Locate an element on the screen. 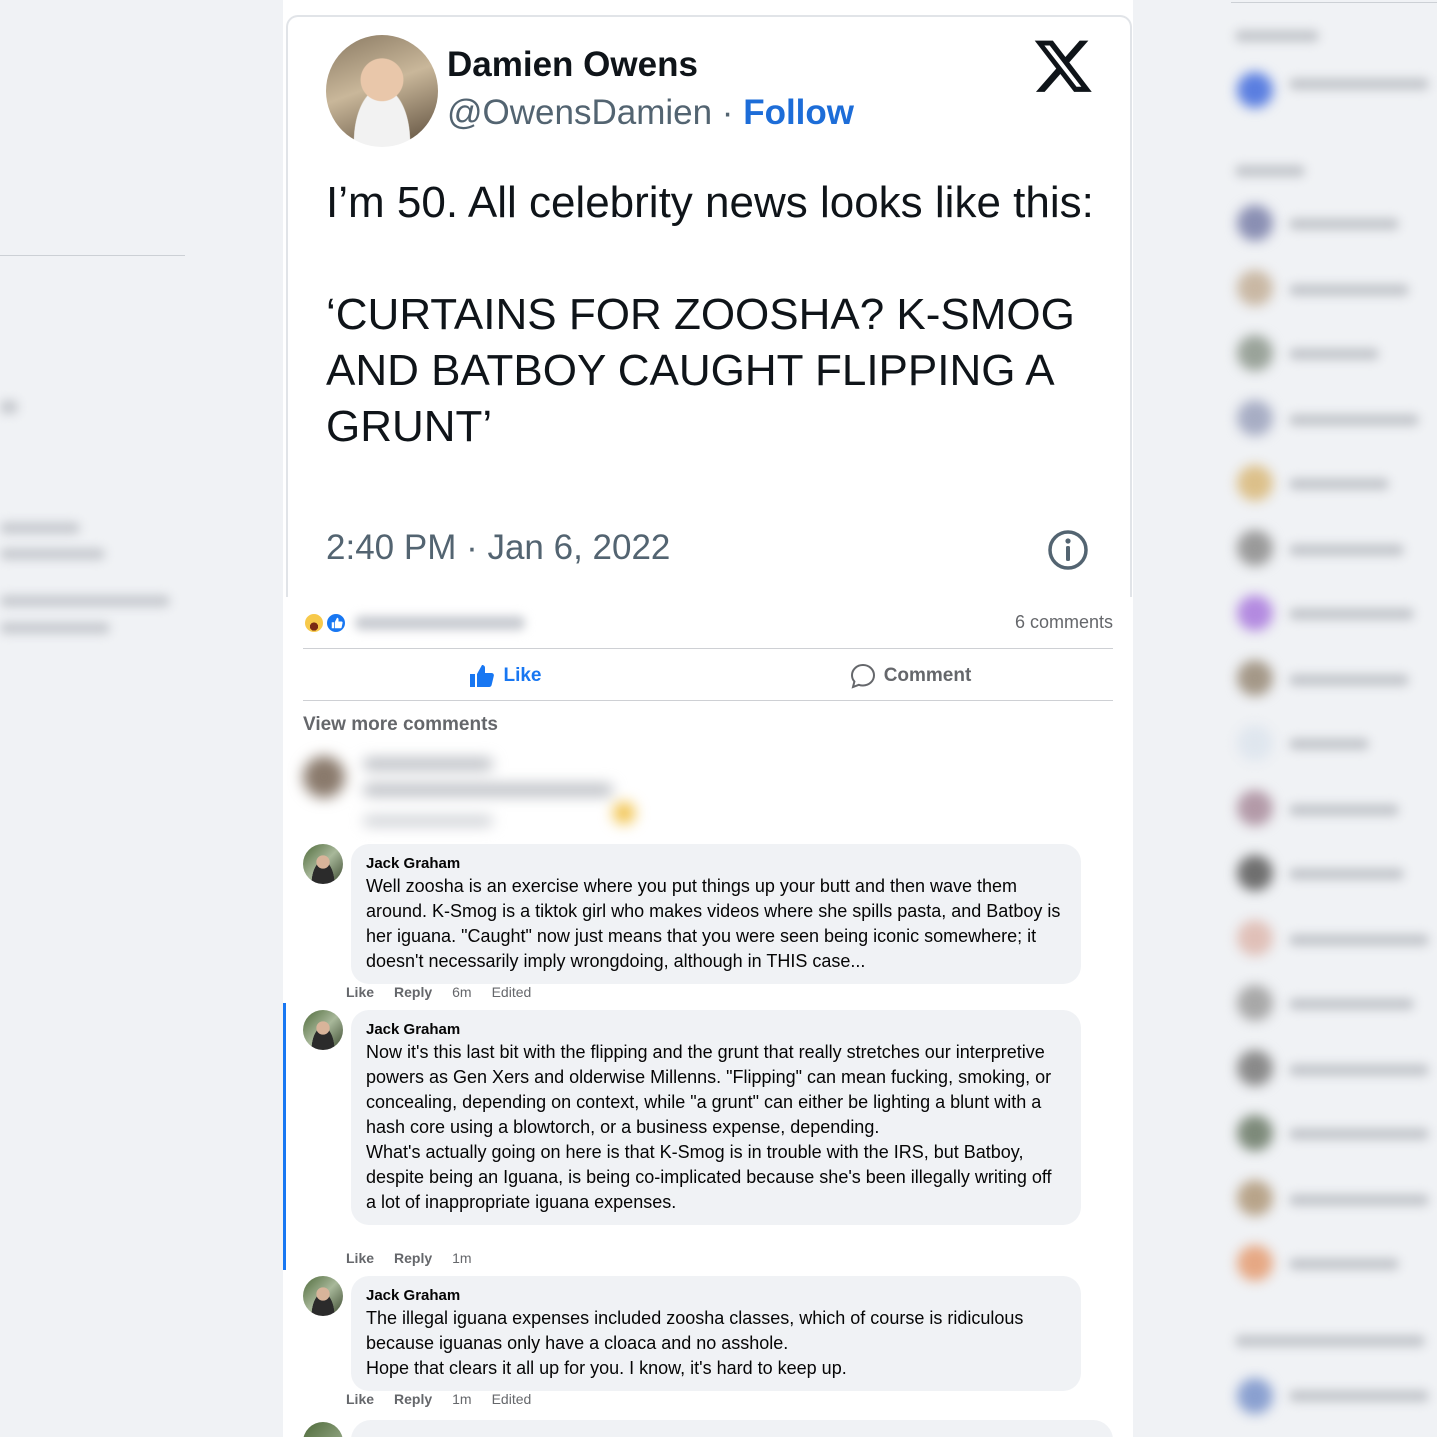 The width and height of the screenshot is (1437, 1437). tweet-handle-row: @OwensDamien · Follow is located at coordinates (650, 113).